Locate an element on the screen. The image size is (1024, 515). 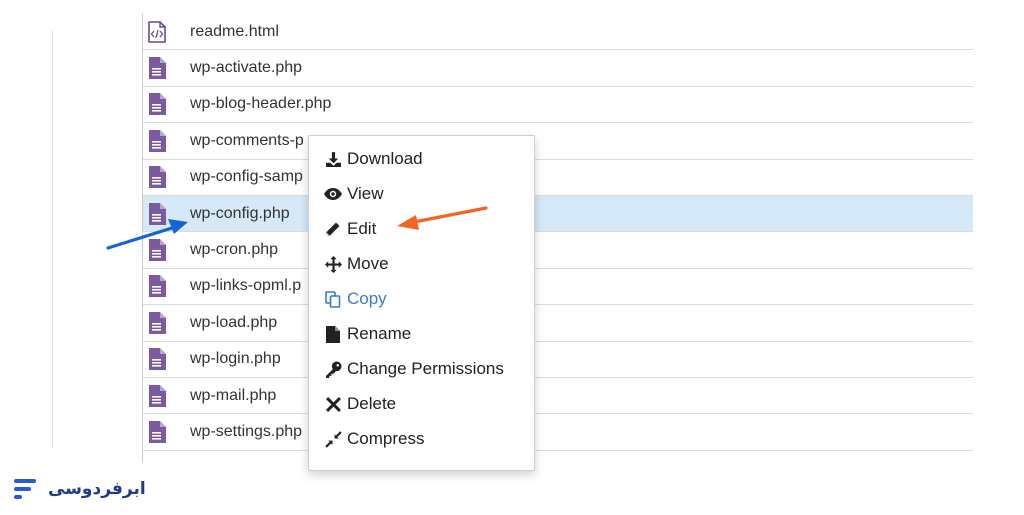
menu-item-label: Download is located at coordinates (385, 158).